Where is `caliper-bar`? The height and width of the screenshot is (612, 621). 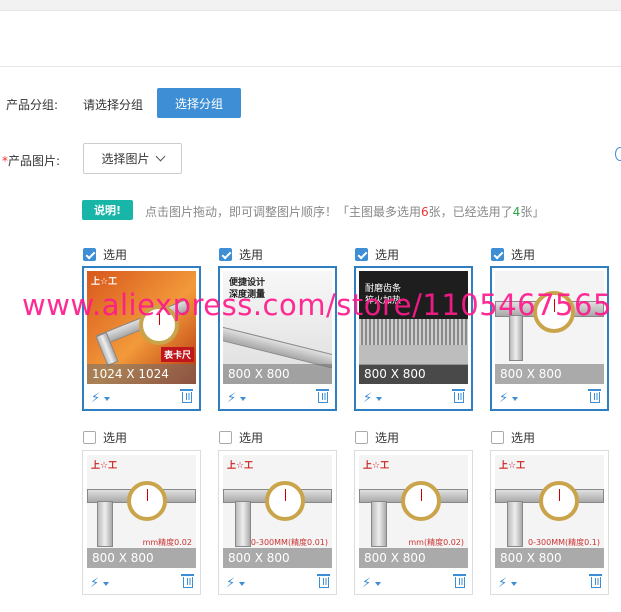 caliper-bar is located at coordinates (413, 355).